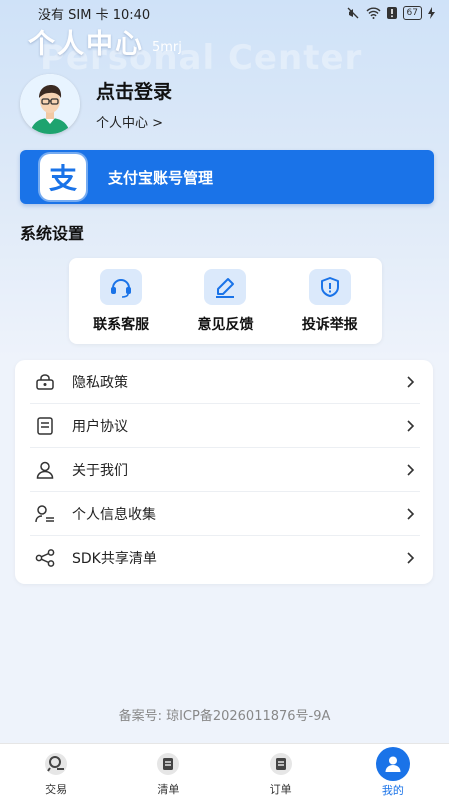 The height and width of the screenshot is (801, 449). What do you see at coordinates (431, 13) in the screenshot?
I see `charging-icon` at bounding box center [431, 13].